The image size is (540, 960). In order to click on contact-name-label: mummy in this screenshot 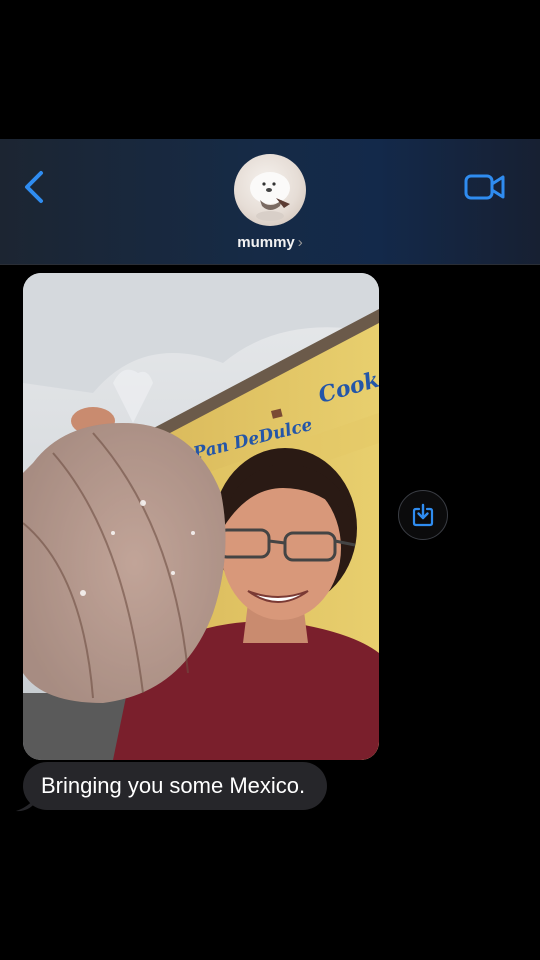, I will do `click(266, 242)`.